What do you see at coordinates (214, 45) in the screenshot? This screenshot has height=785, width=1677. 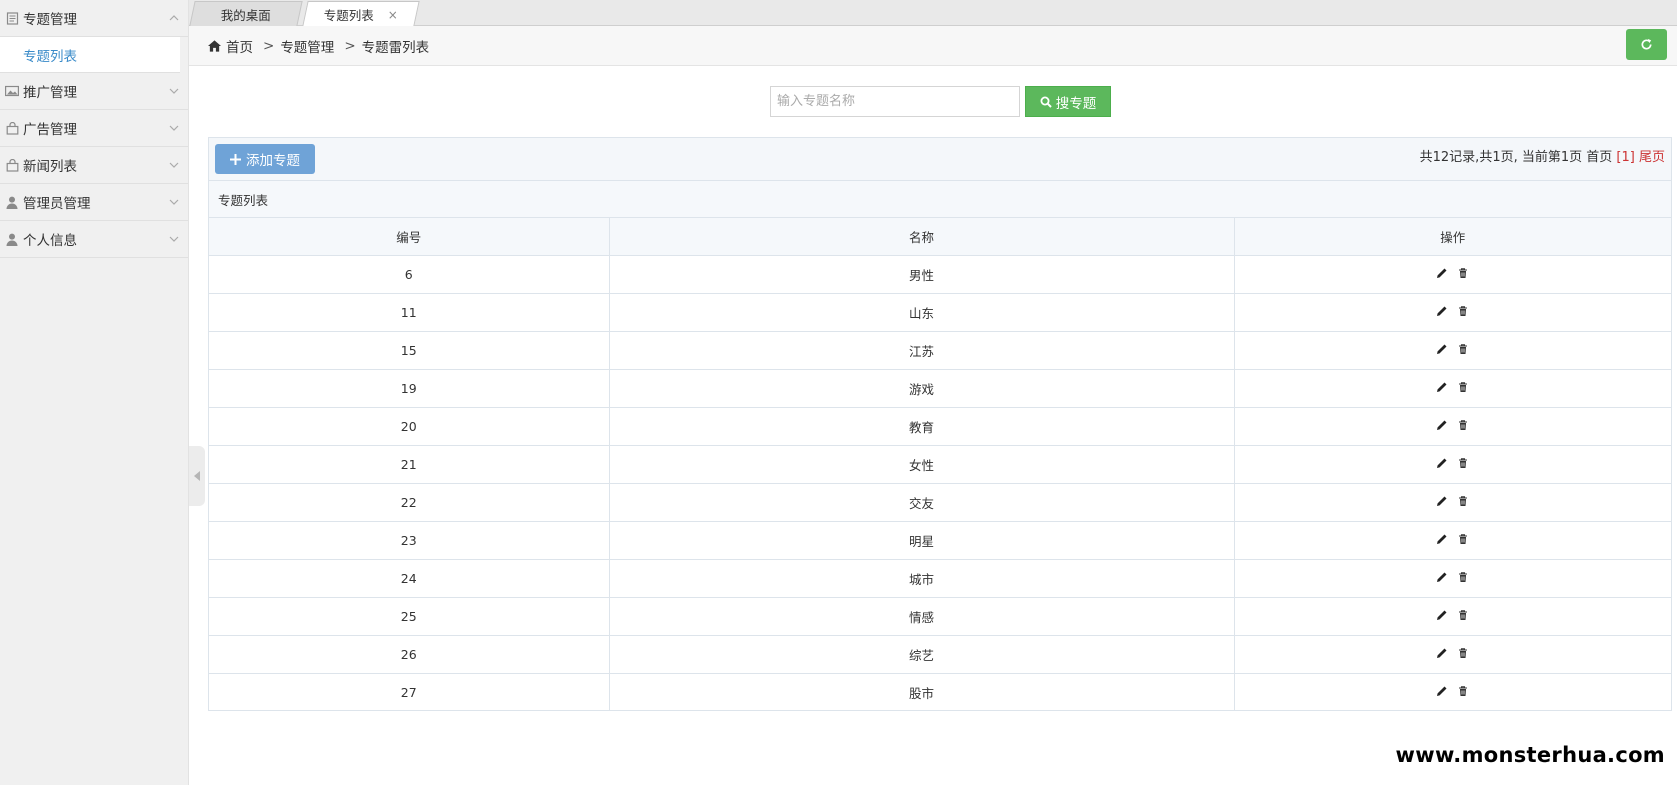 I see `home-icon` at bounding box center [214, 45].